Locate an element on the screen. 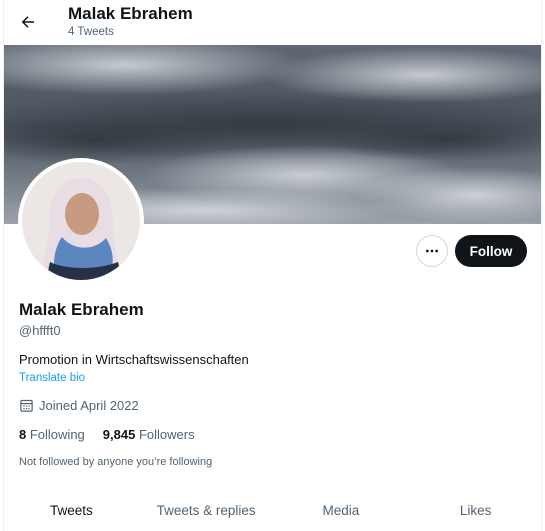 This screenshot has width=545, height=531. profile-handle: @hffft0 is located at coordinates (40, 330).